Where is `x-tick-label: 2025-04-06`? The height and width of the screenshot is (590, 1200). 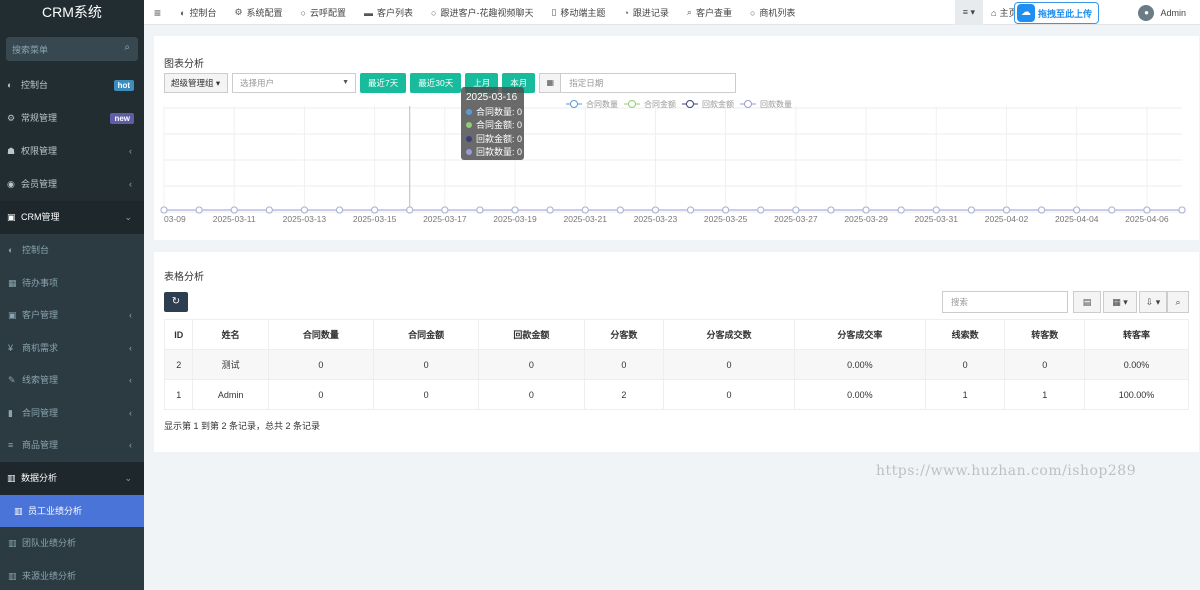 x-tick-label: 2025-04-06 is located at coordinates (1147, 219).